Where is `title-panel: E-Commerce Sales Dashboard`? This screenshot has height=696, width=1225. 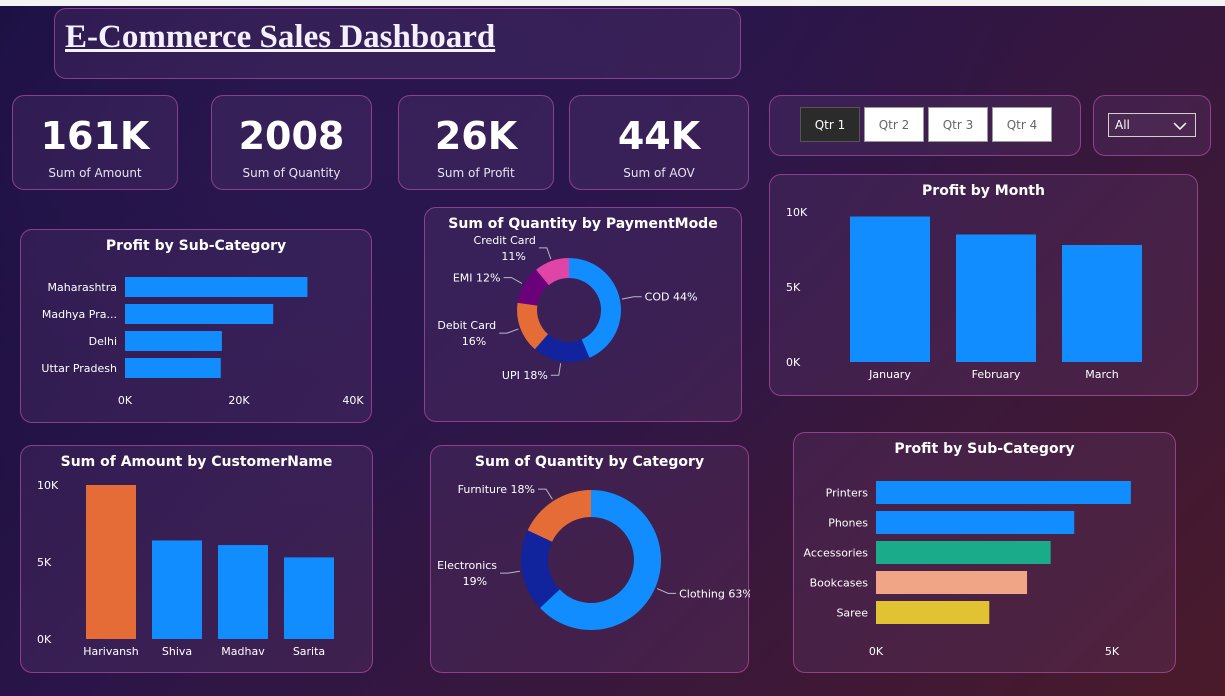
title-panel: E-Commerce Sales Dashboard is located at coordinates (397, 43).